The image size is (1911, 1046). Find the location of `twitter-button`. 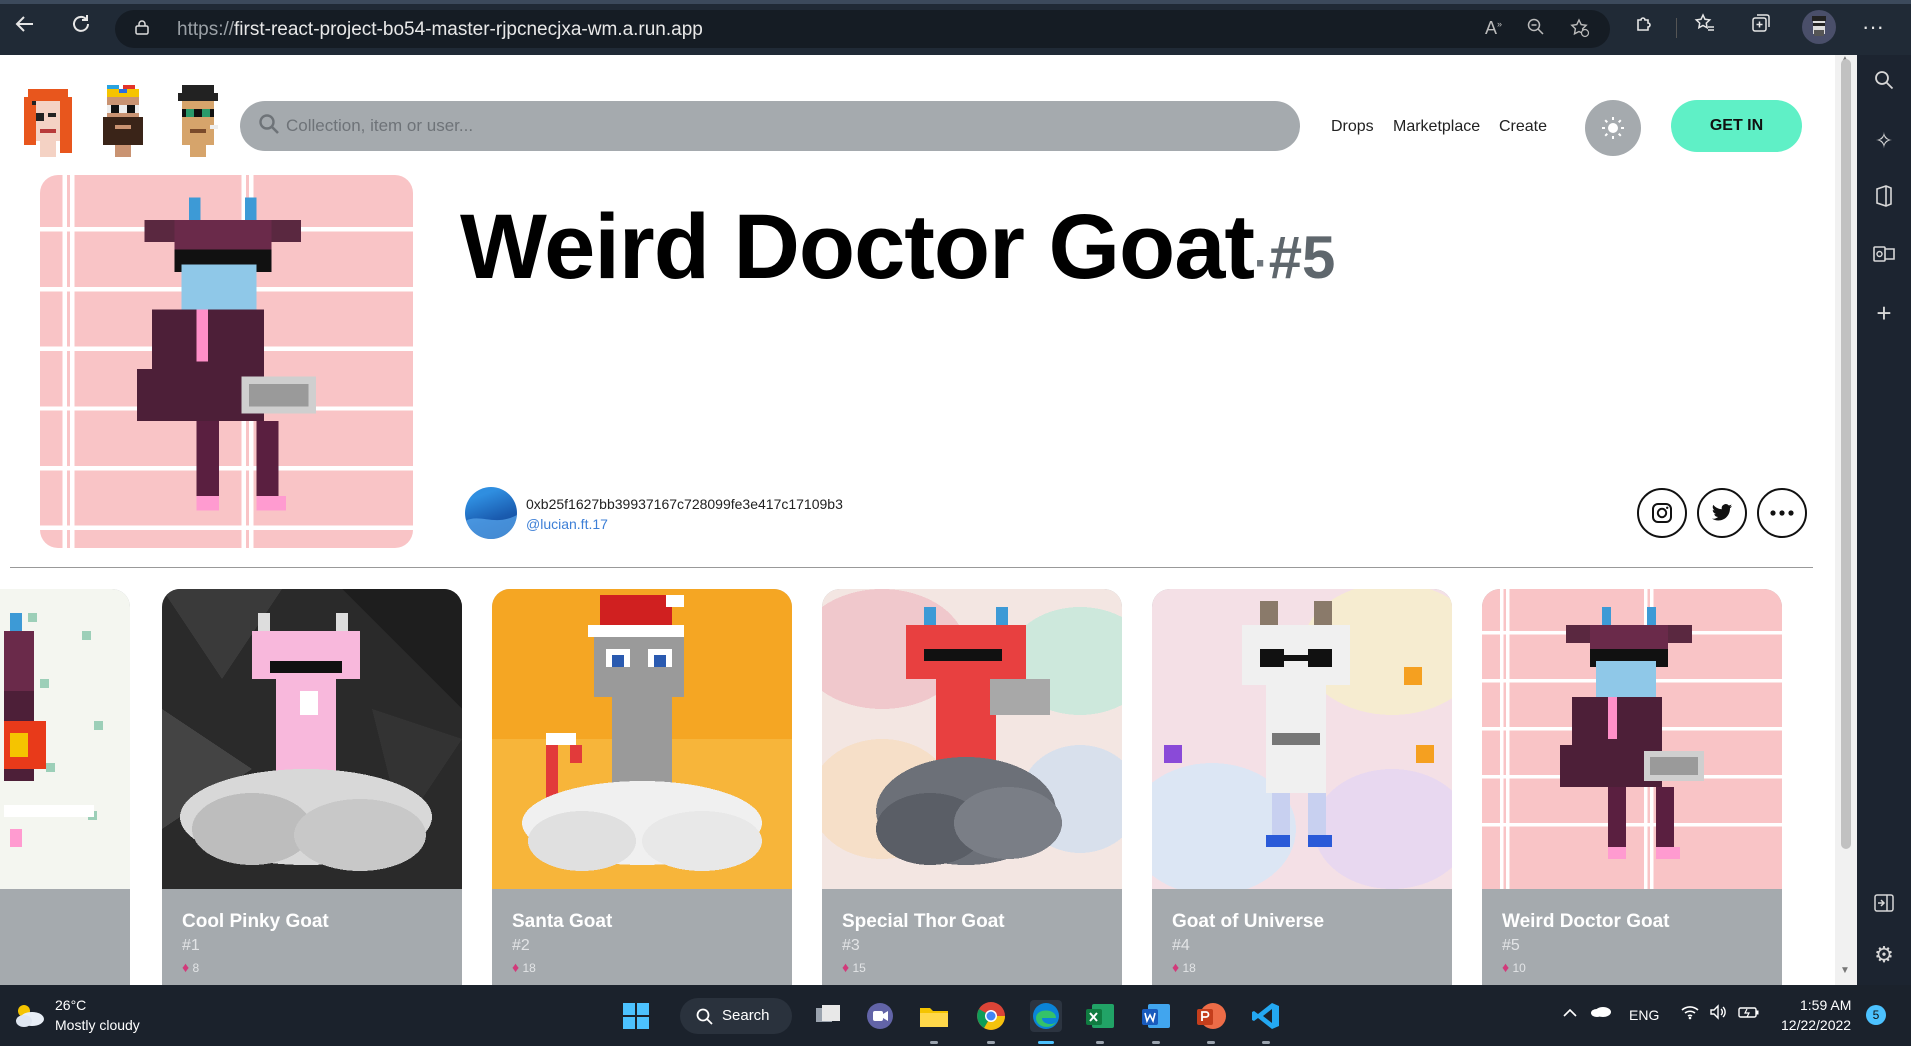

twitter-button is located at coordinates (1722, 513).